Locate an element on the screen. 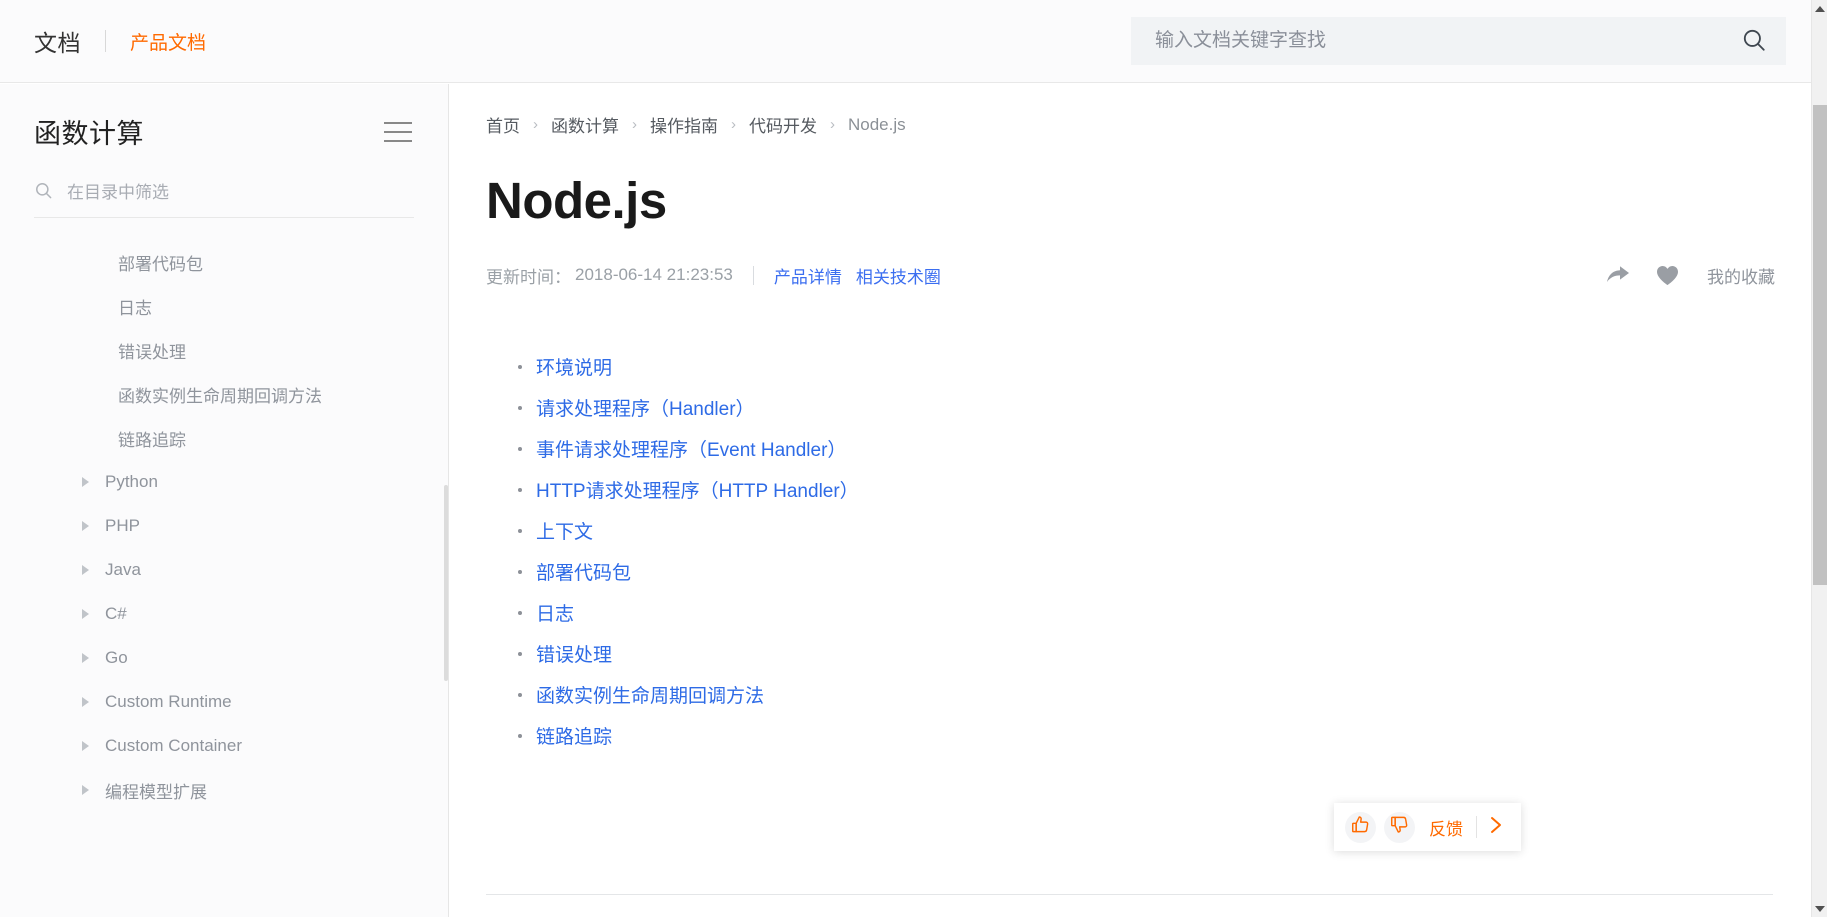 The height and width of the screenshot is (917, 1827). toc-item: 错误处理 is located at coordinates (1156, 653).